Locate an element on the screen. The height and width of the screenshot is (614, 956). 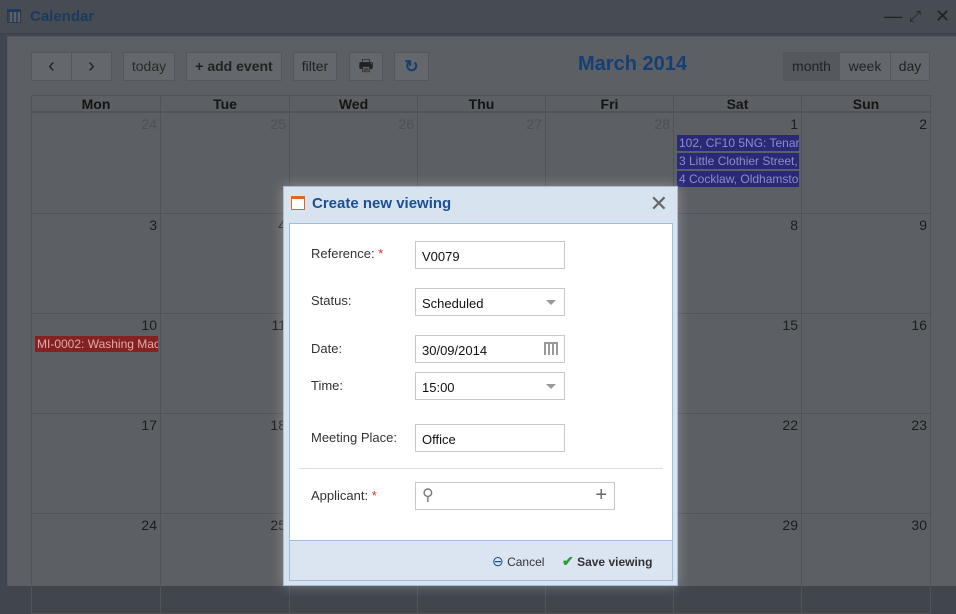
add-applicant-icon: + is located at coordinates (601, 495).